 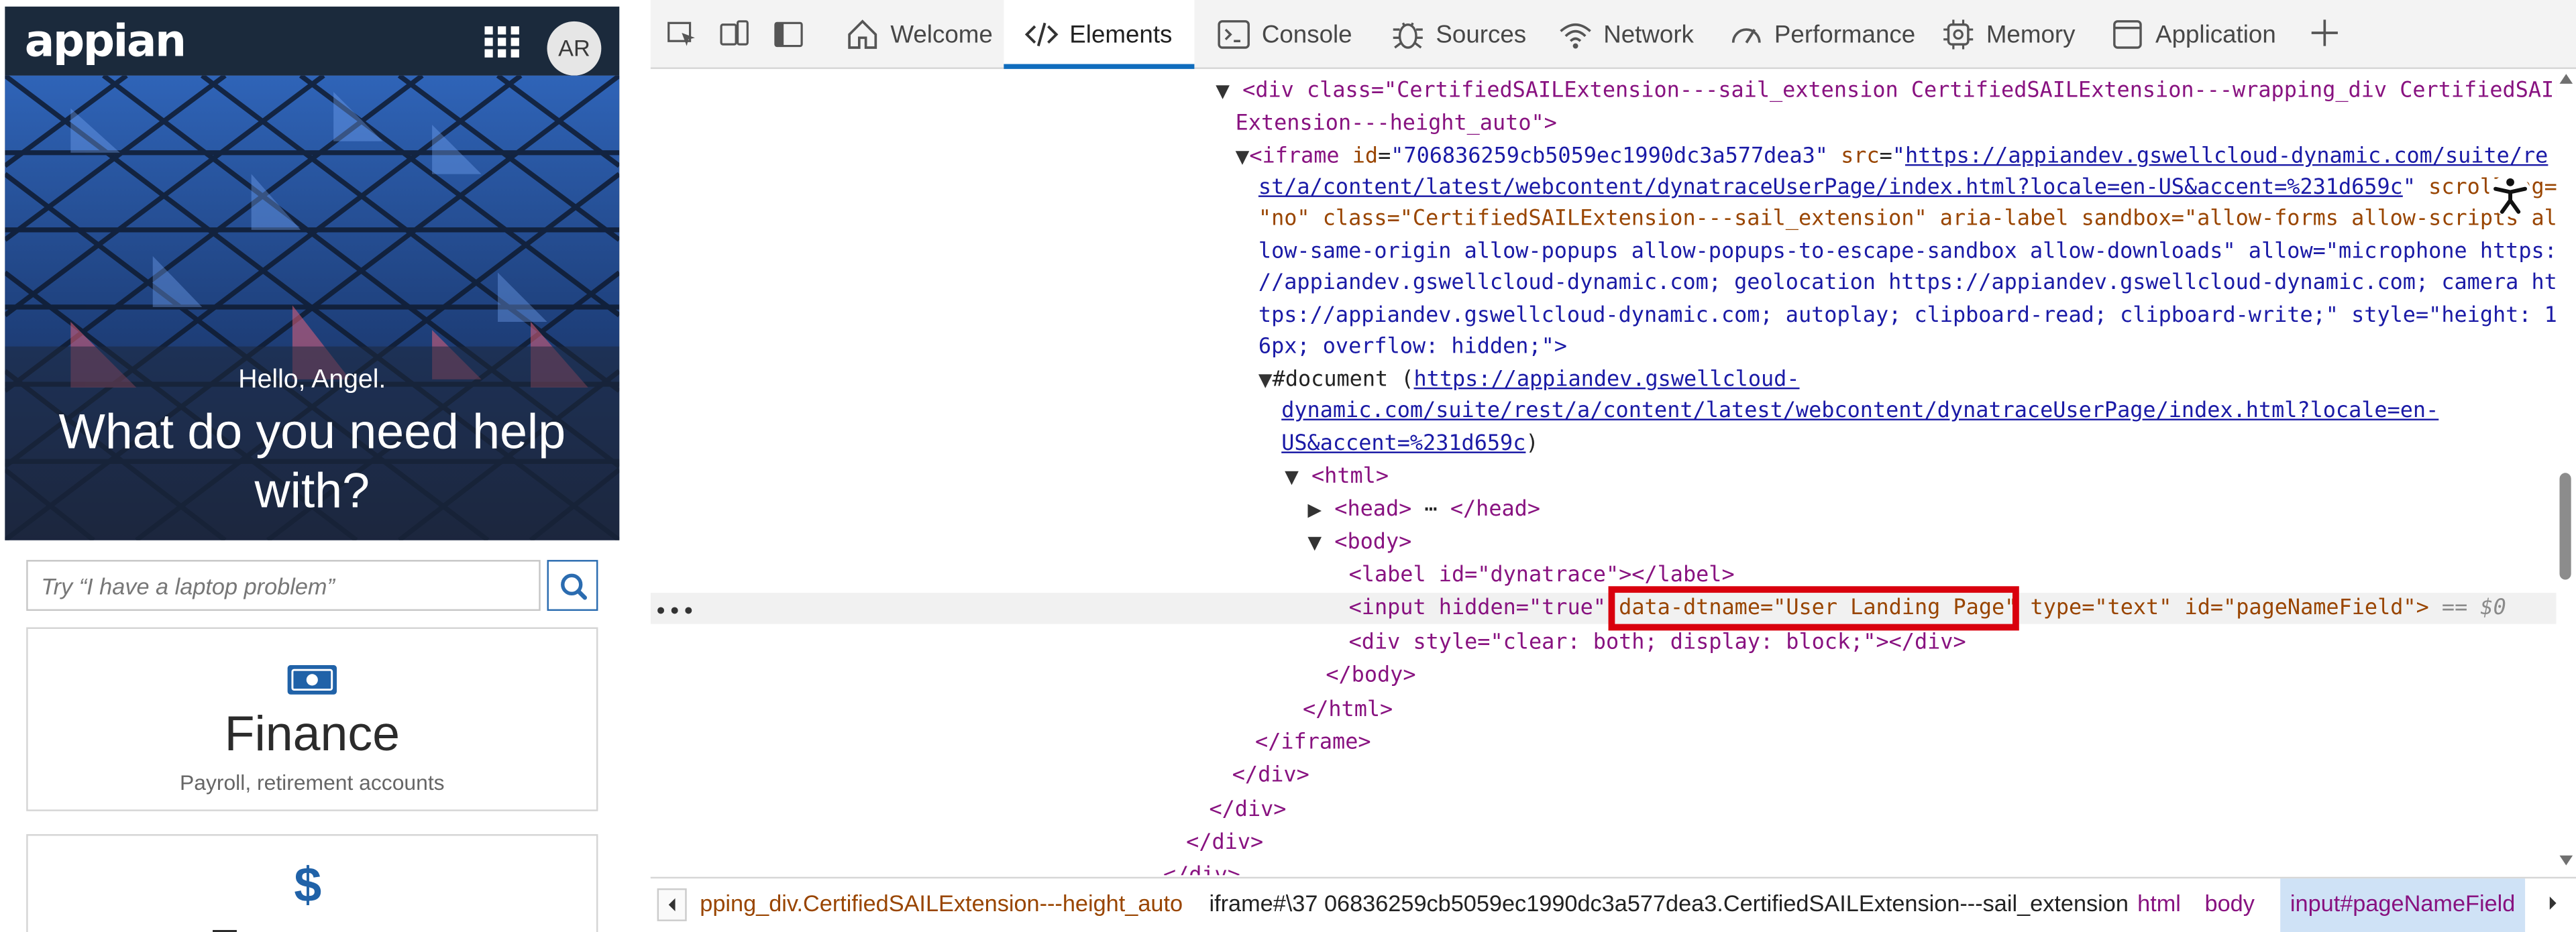 I want to click on body-node: ▼ <body>, so click(x=1359, y=543).